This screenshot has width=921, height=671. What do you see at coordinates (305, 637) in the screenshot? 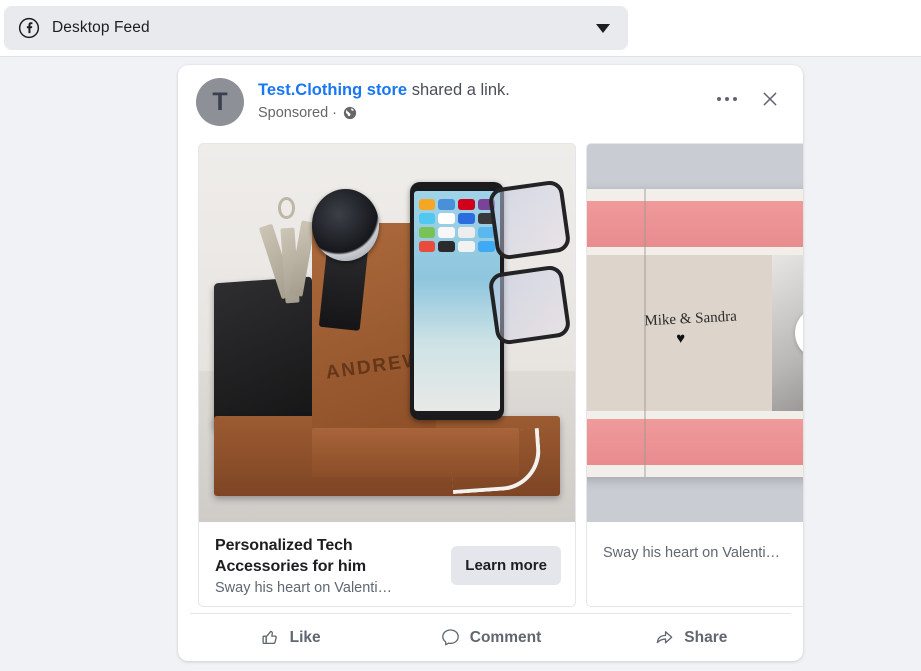
I see `like-label: Like` at bounding box center [305, 637].